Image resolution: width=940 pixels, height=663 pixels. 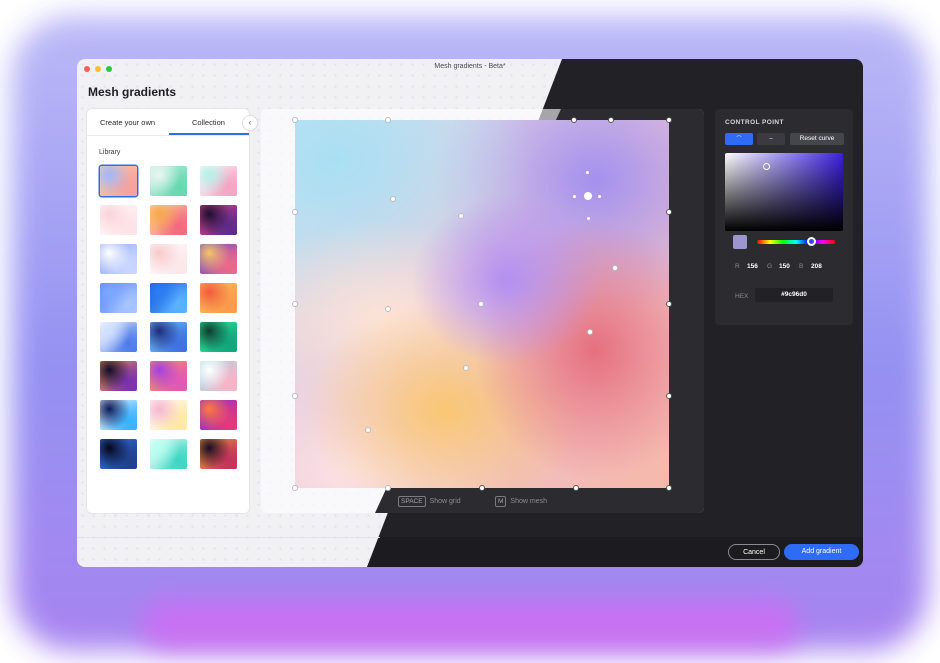 I want to click on window-title: Mesh gradients - Beta*, so click(x=470, y=66).